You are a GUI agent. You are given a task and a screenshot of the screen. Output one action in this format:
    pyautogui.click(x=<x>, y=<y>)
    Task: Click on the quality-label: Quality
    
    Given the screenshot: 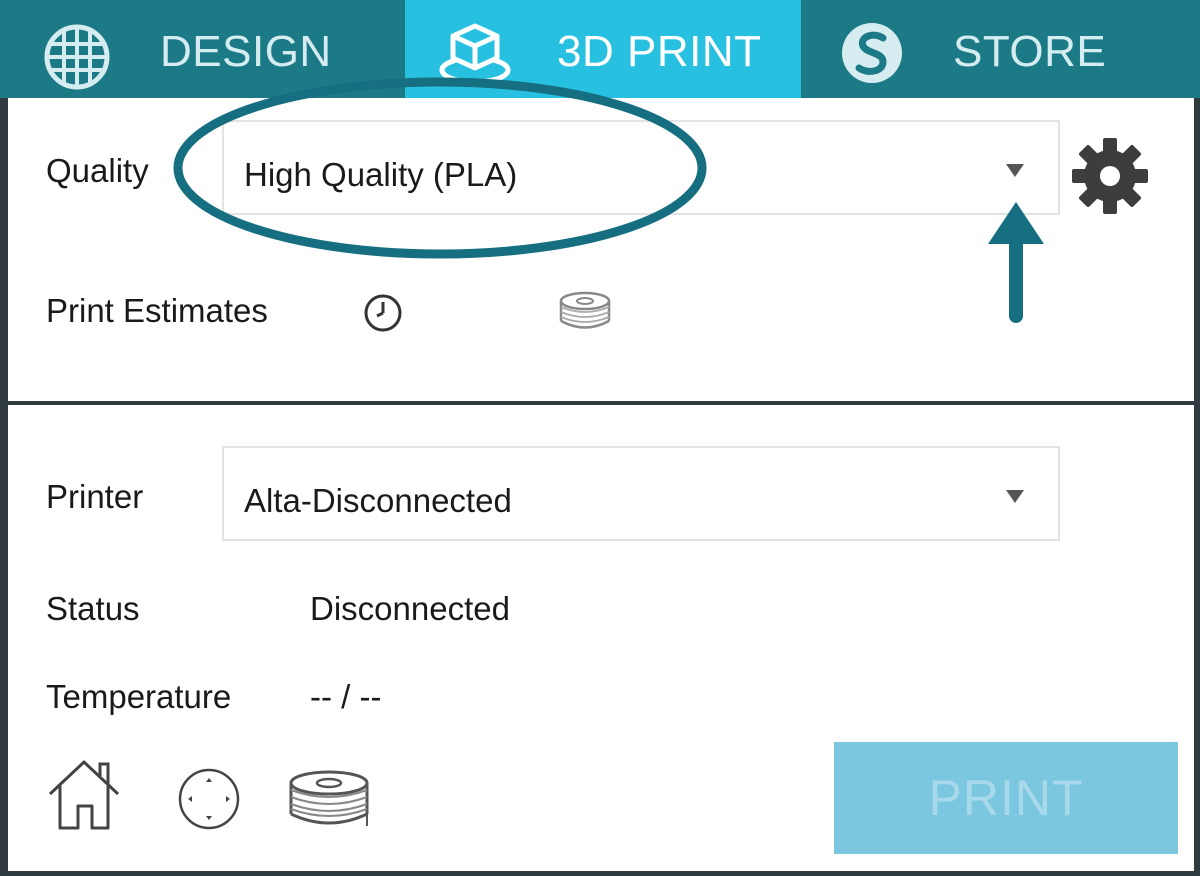 What is the action you would take?
    pyautogui.click(x=97, y=170)
    